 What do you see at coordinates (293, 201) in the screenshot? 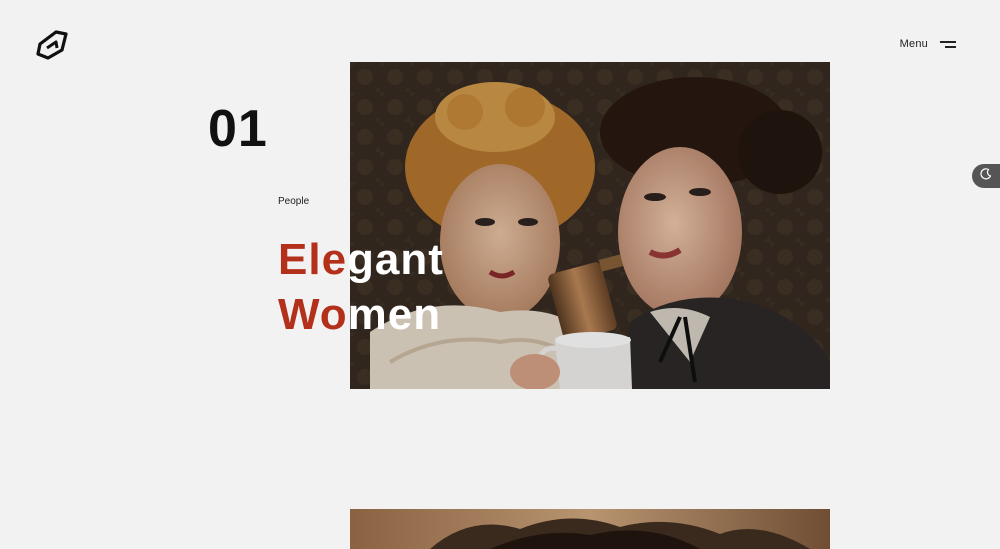
I see `slide-category: People` at bounding box center [293, 201].